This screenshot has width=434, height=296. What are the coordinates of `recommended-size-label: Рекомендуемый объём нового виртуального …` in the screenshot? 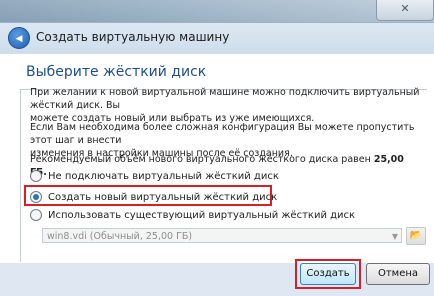 It's located at (202, 159).